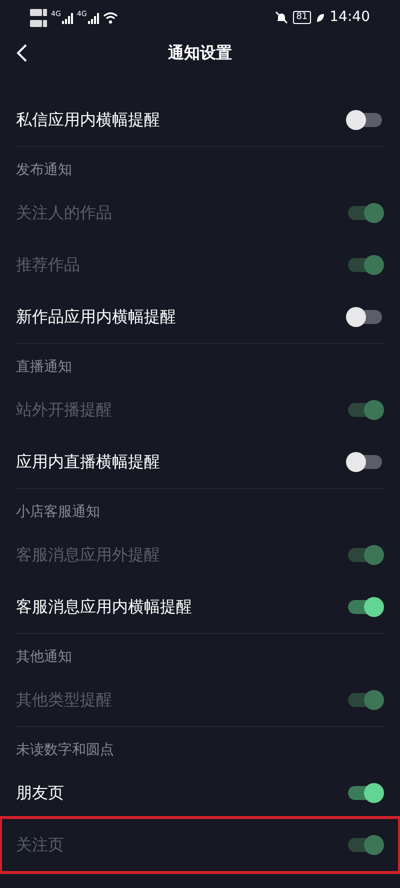  I want to click on setting-label: 推荐作品, so click(48, 265).